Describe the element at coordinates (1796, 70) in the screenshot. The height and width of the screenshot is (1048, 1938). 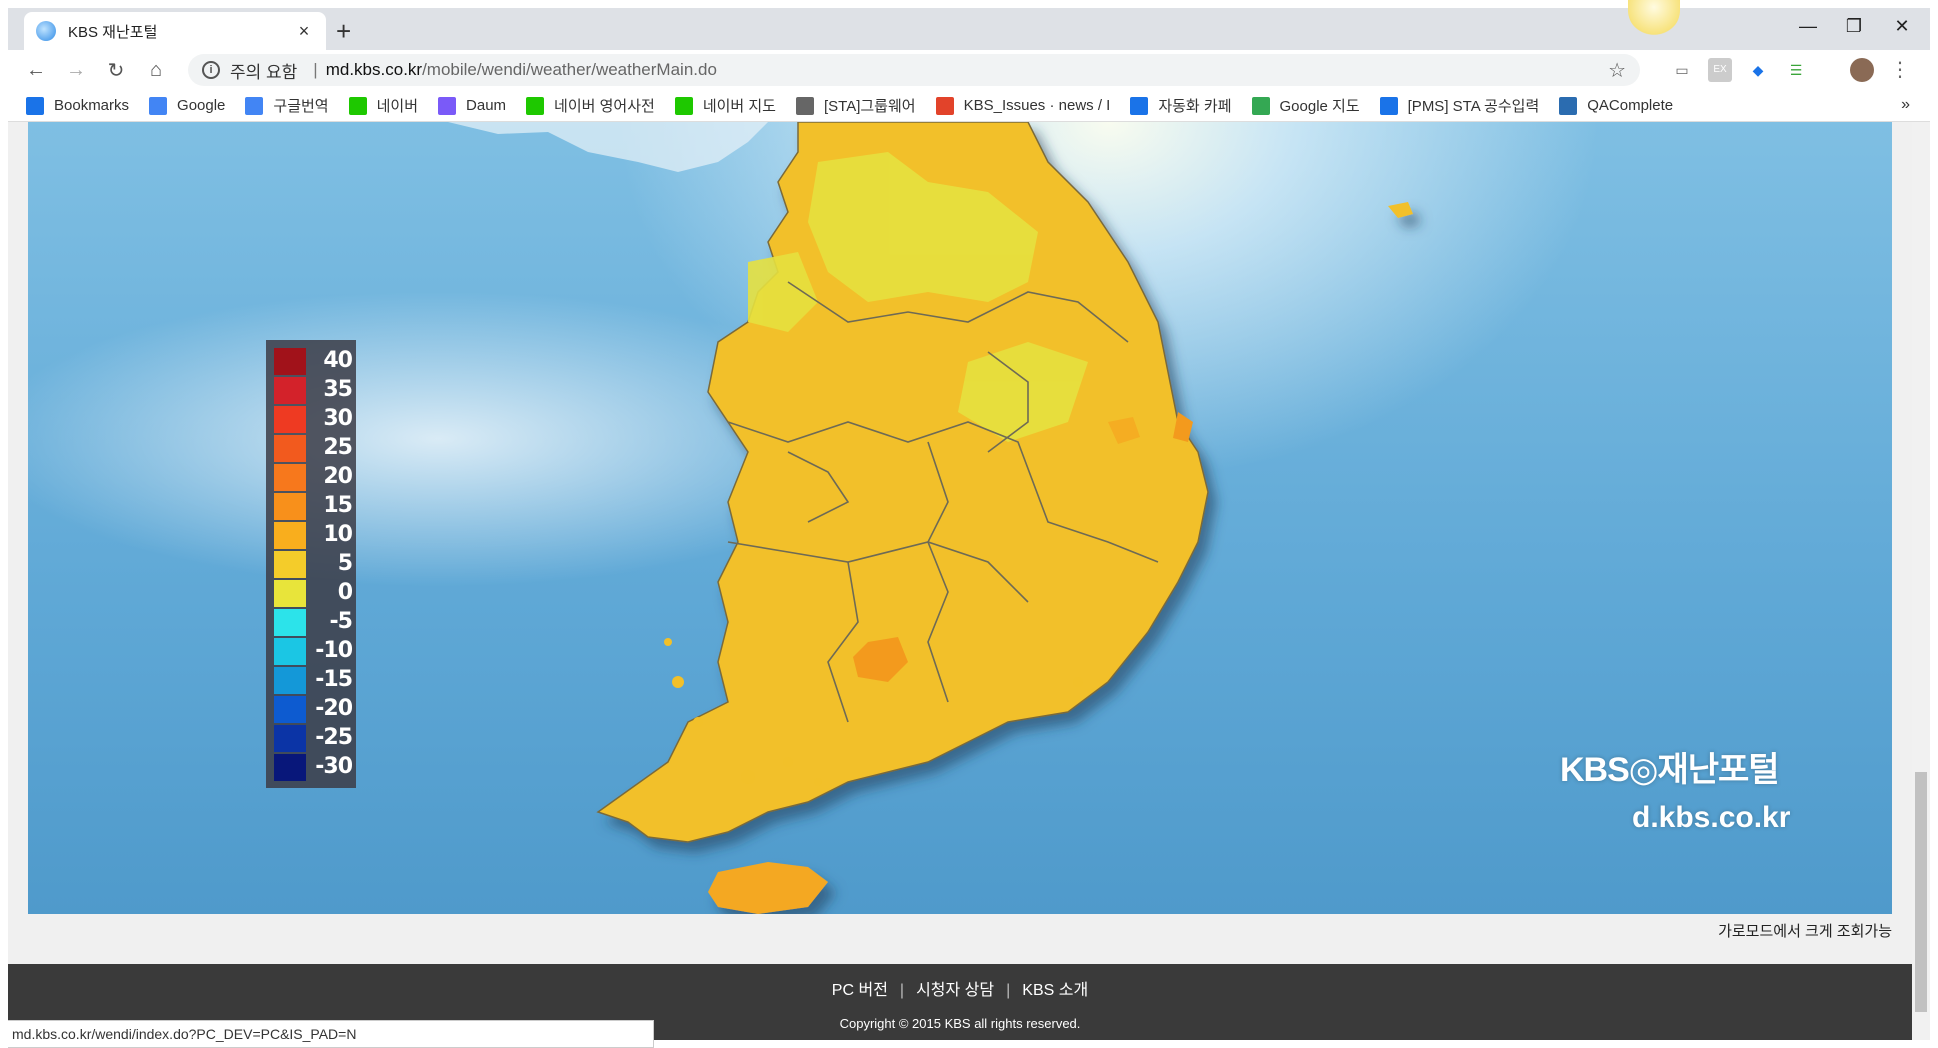
I see `extension-ladder-icon: ☰` at that location.